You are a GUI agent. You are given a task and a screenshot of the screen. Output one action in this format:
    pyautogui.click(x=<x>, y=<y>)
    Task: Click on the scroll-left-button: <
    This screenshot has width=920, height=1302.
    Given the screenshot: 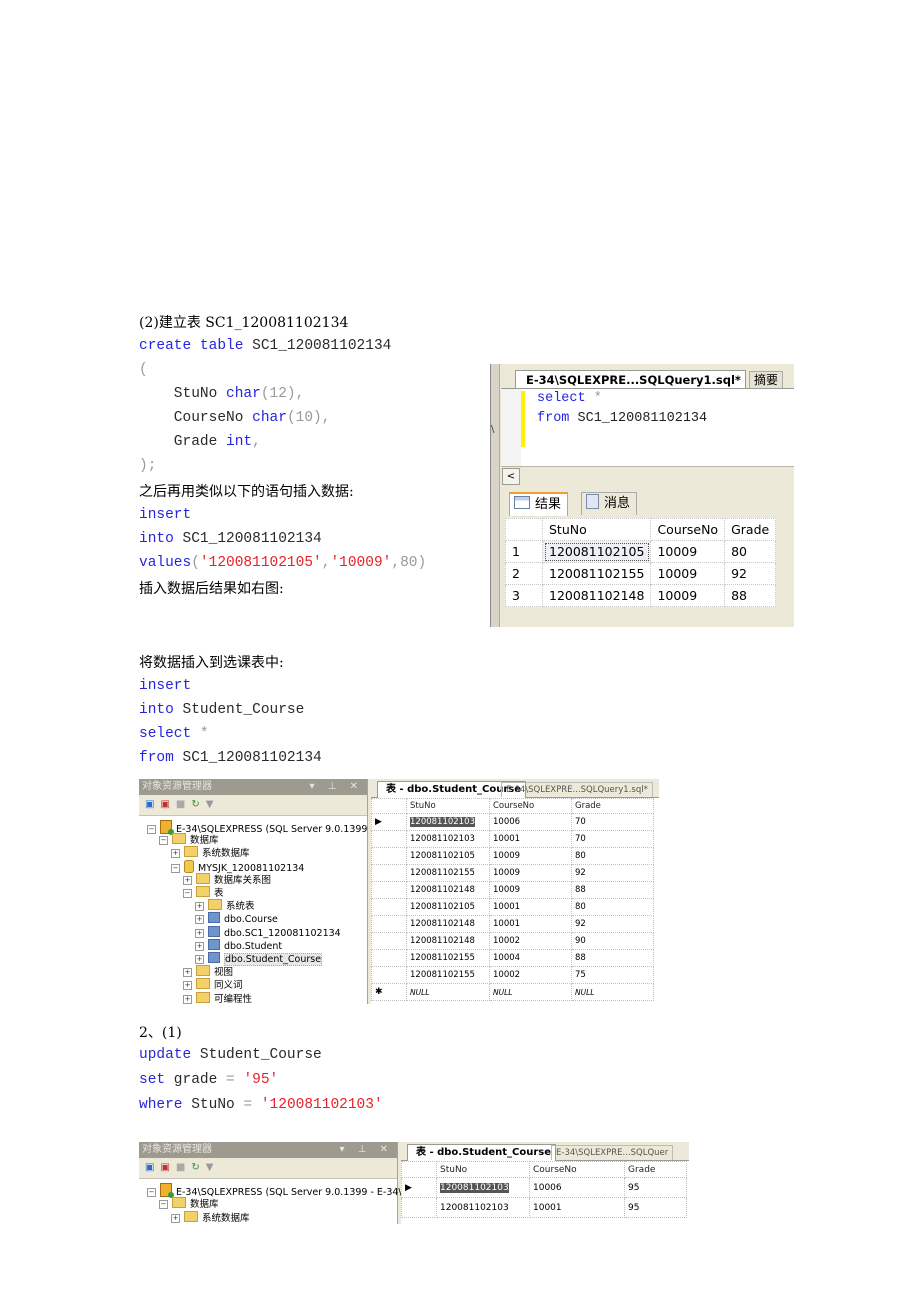 What is the action you would take?
    pyautogui.click(x=511, y=476)
    